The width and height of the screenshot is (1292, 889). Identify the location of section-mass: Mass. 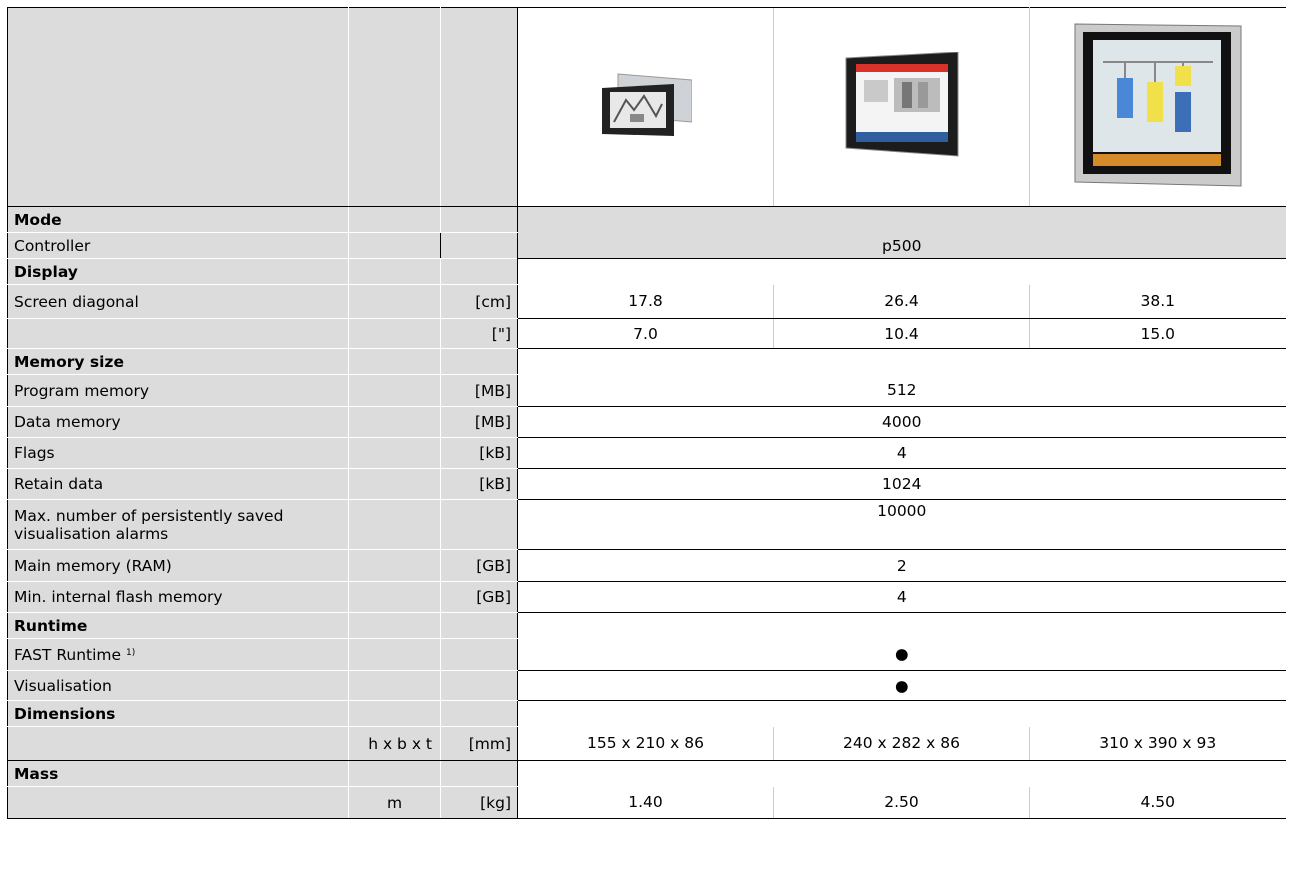
(646, 773).